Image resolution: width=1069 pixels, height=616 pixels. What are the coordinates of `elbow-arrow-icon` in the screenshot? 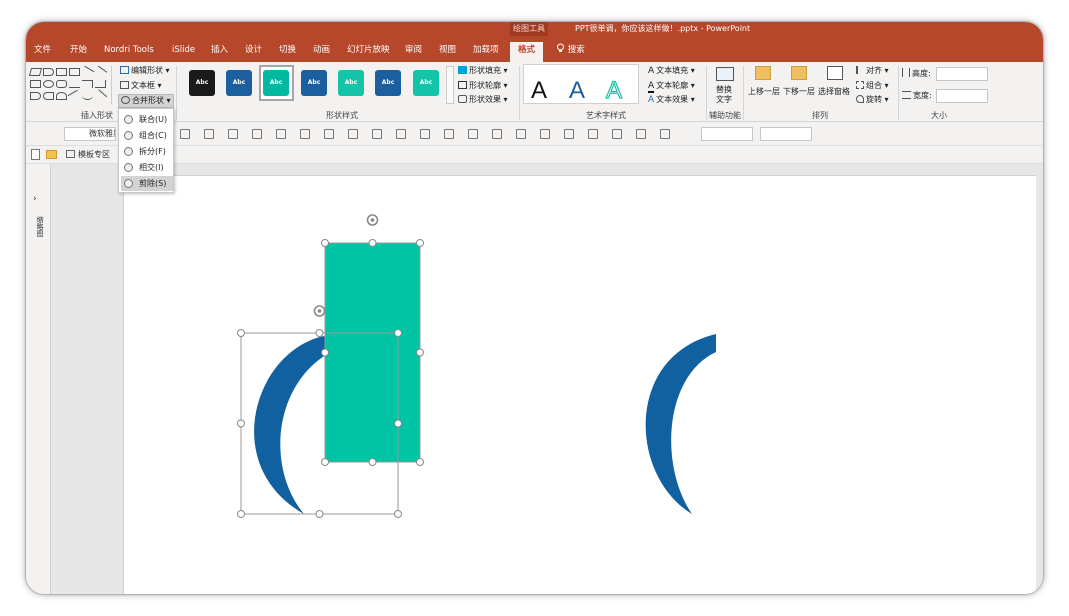 It's located at (100, 84).